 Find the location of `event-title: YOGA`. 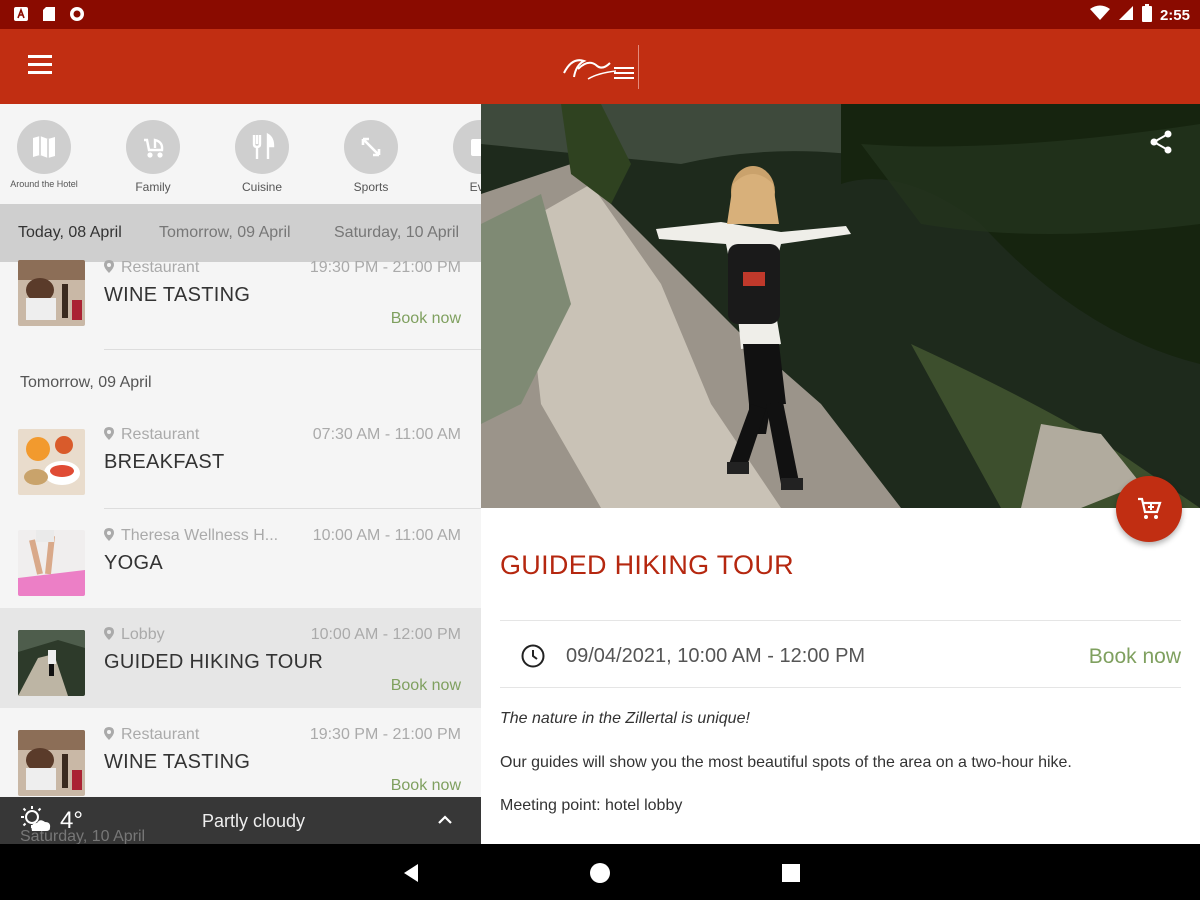

event-title: YOGA is located at coordinates (133, 563).